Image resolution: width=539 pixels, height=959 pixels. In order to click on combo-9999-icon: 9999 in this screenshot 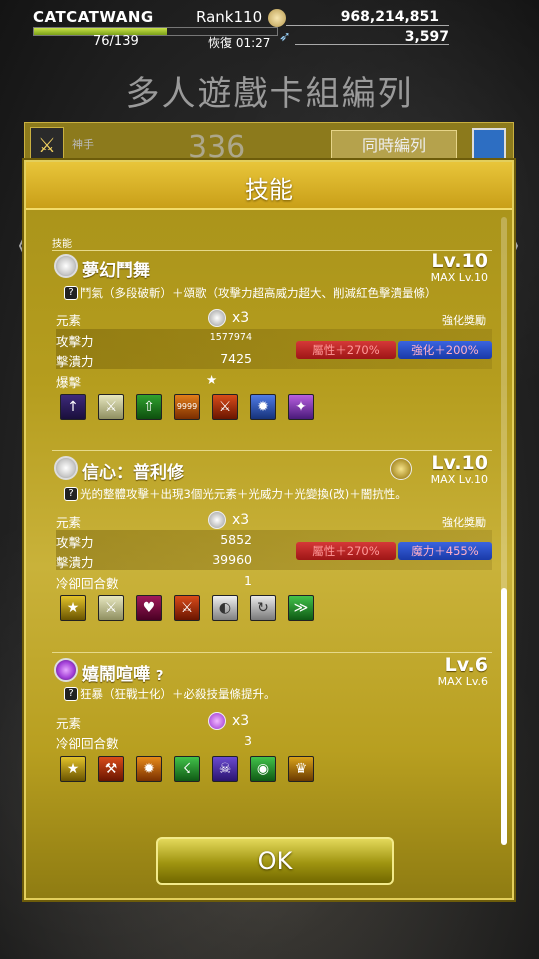, I will do `click(187, 407)`.